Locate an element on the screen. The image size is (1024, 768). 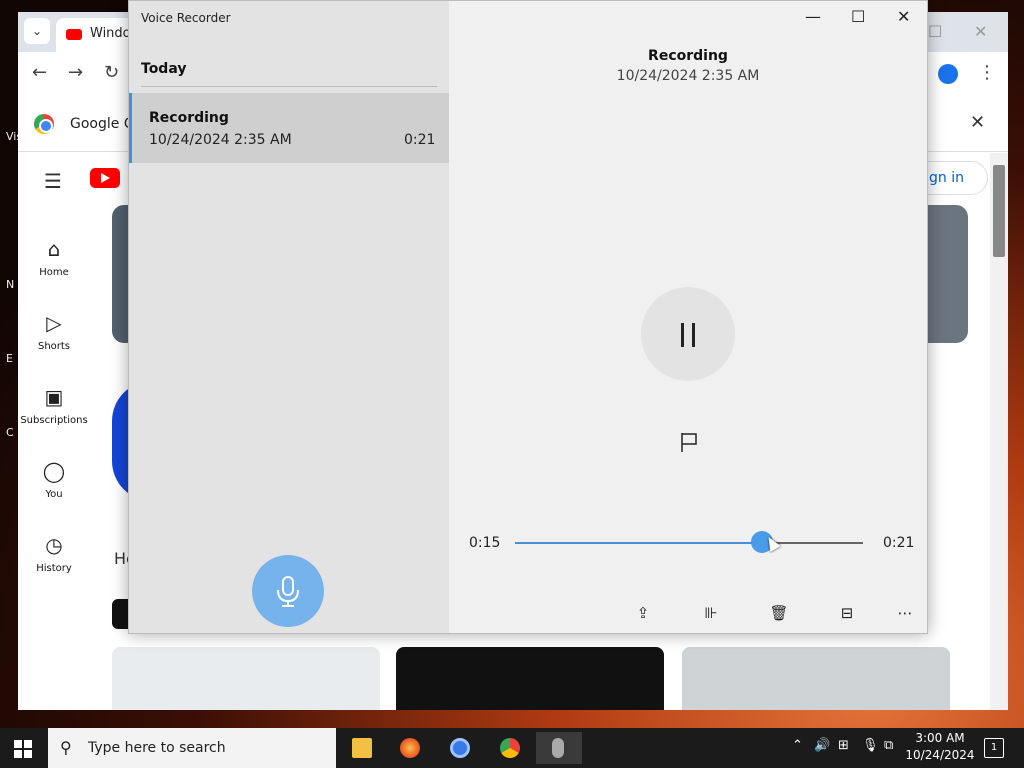
pause-icon is located at coordinates (688, 335).